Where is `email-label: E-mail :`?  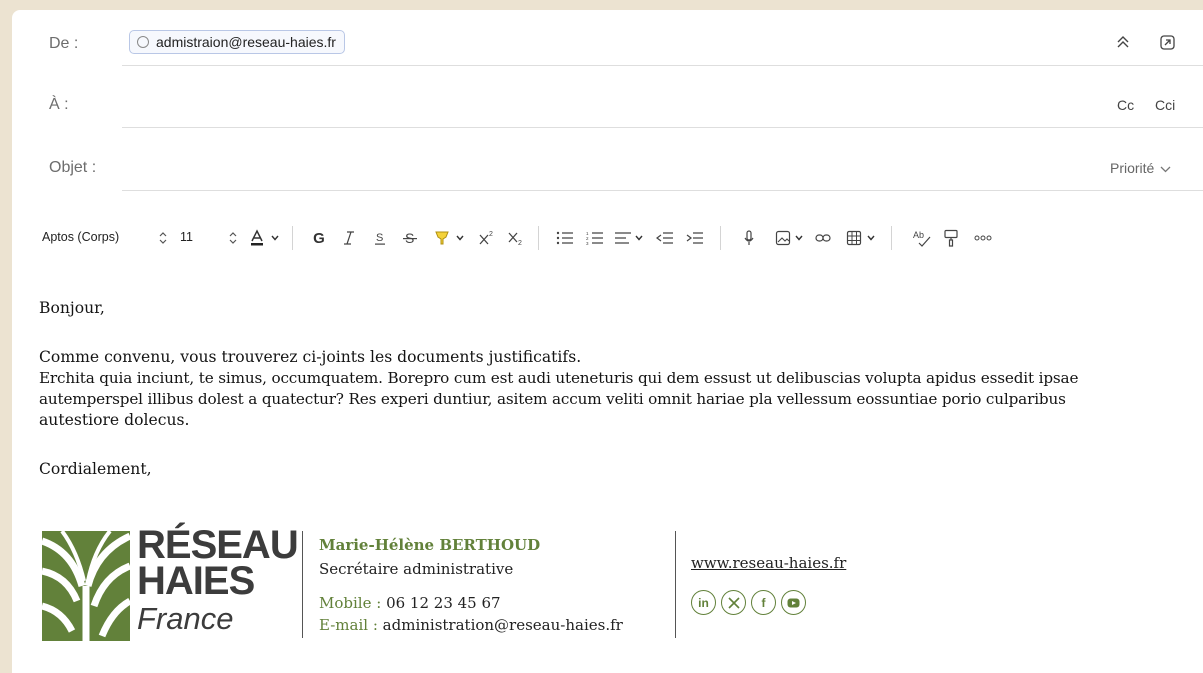
email-label: E-mail : is located at coordinates (348, 625).